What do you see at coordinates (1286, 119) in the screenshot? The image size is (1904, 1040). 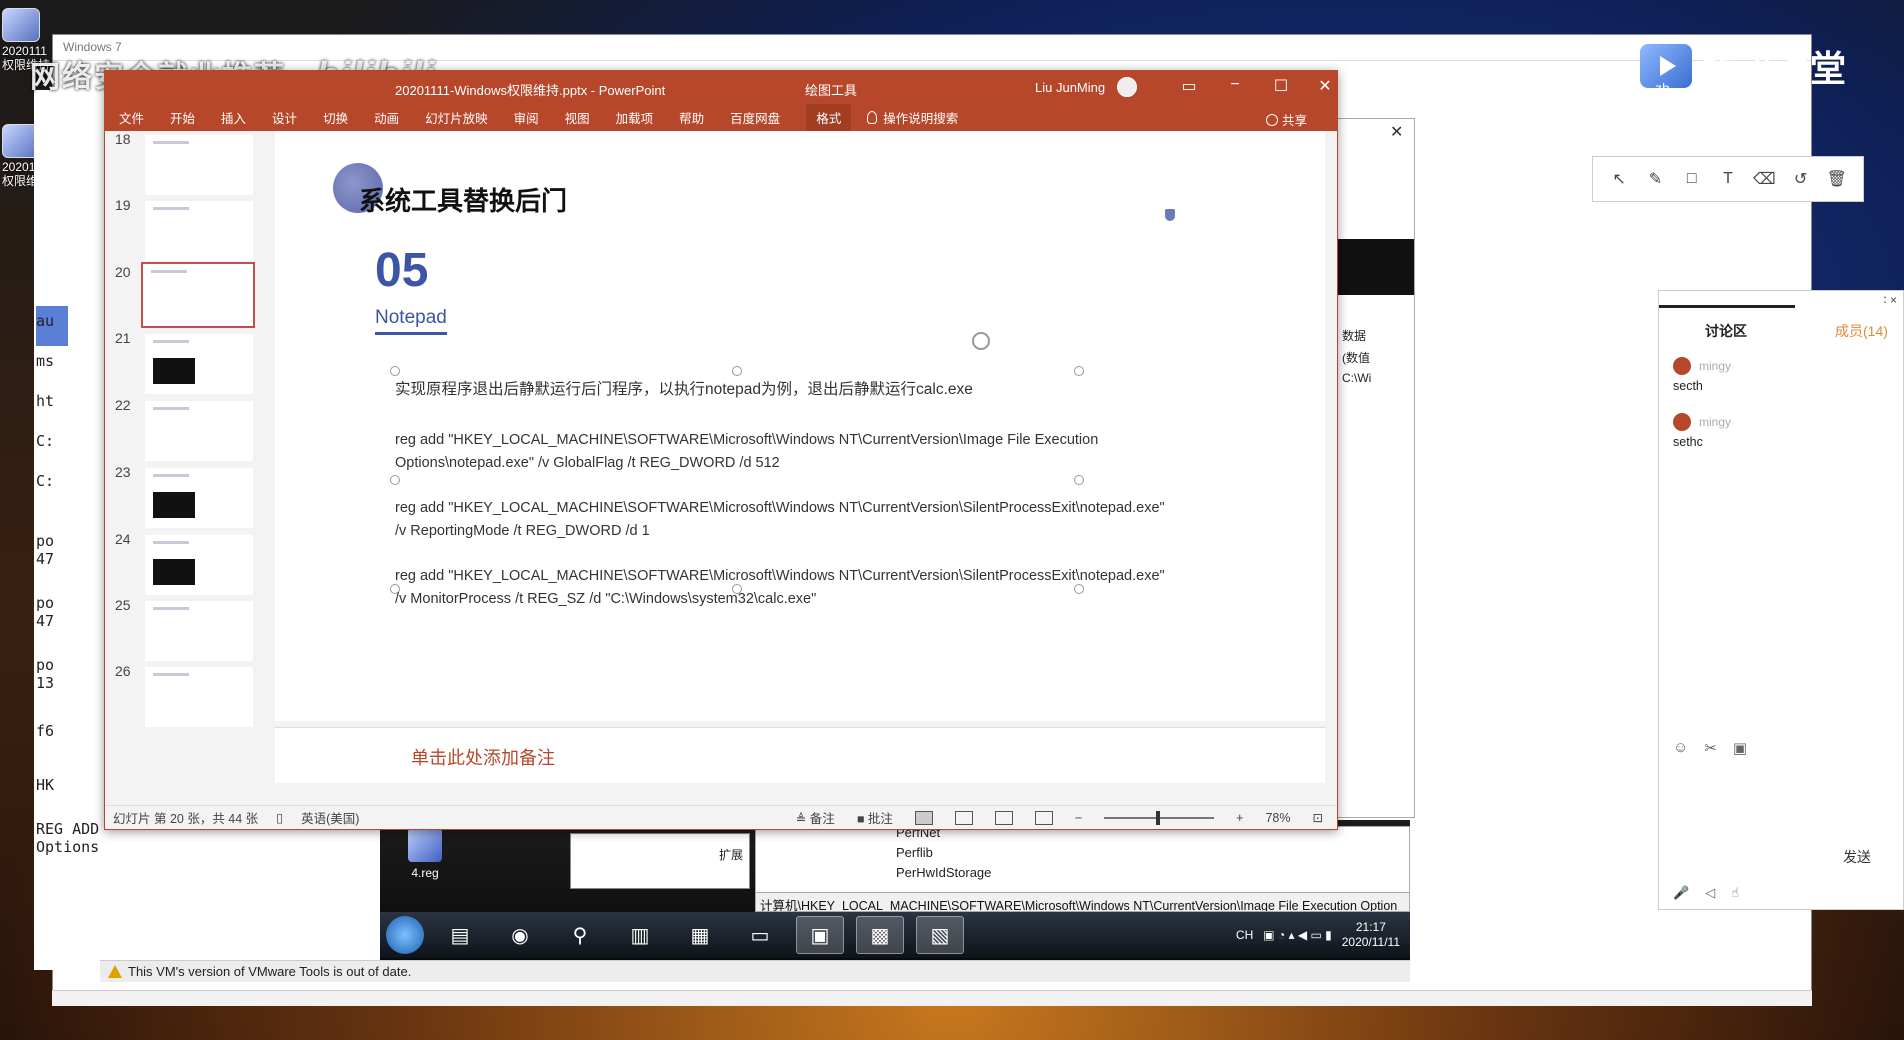 I see `share-button: 共享` at bounding box center [1286, 119].